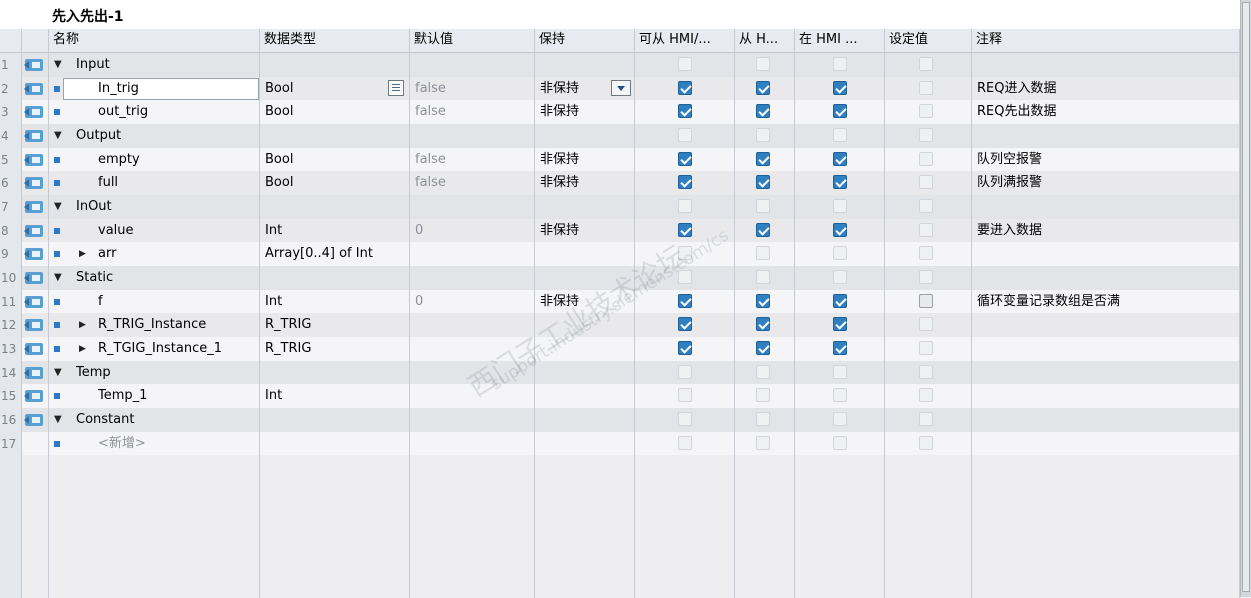 The image size is (1251, 598). Describe the element at coordinates (1009, 231) in the screenshot. I see `comment-text: 要进入数据` at that location.